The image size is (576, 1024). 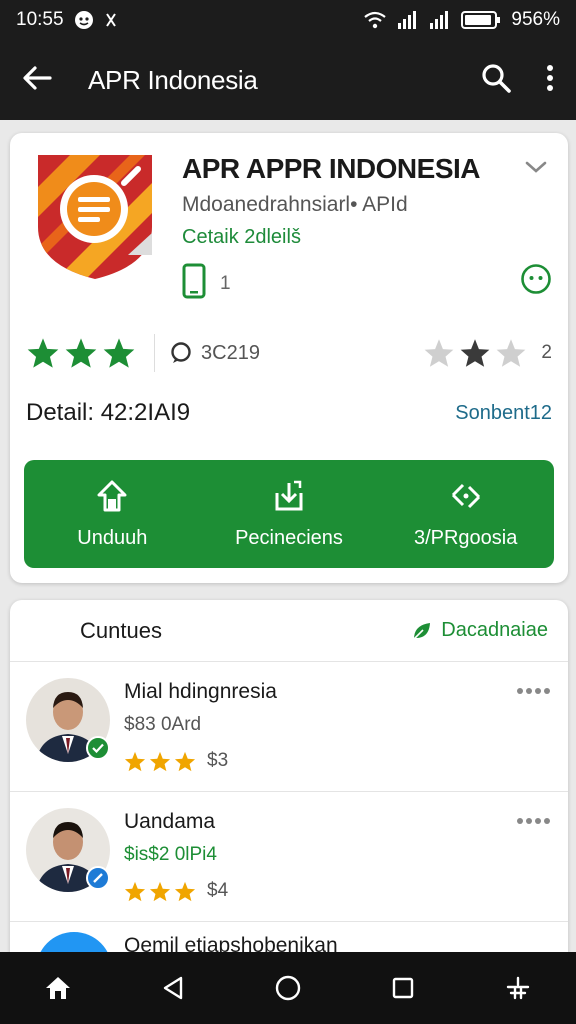 I want to click on gamepad-icon, so click(x=518, y=988).